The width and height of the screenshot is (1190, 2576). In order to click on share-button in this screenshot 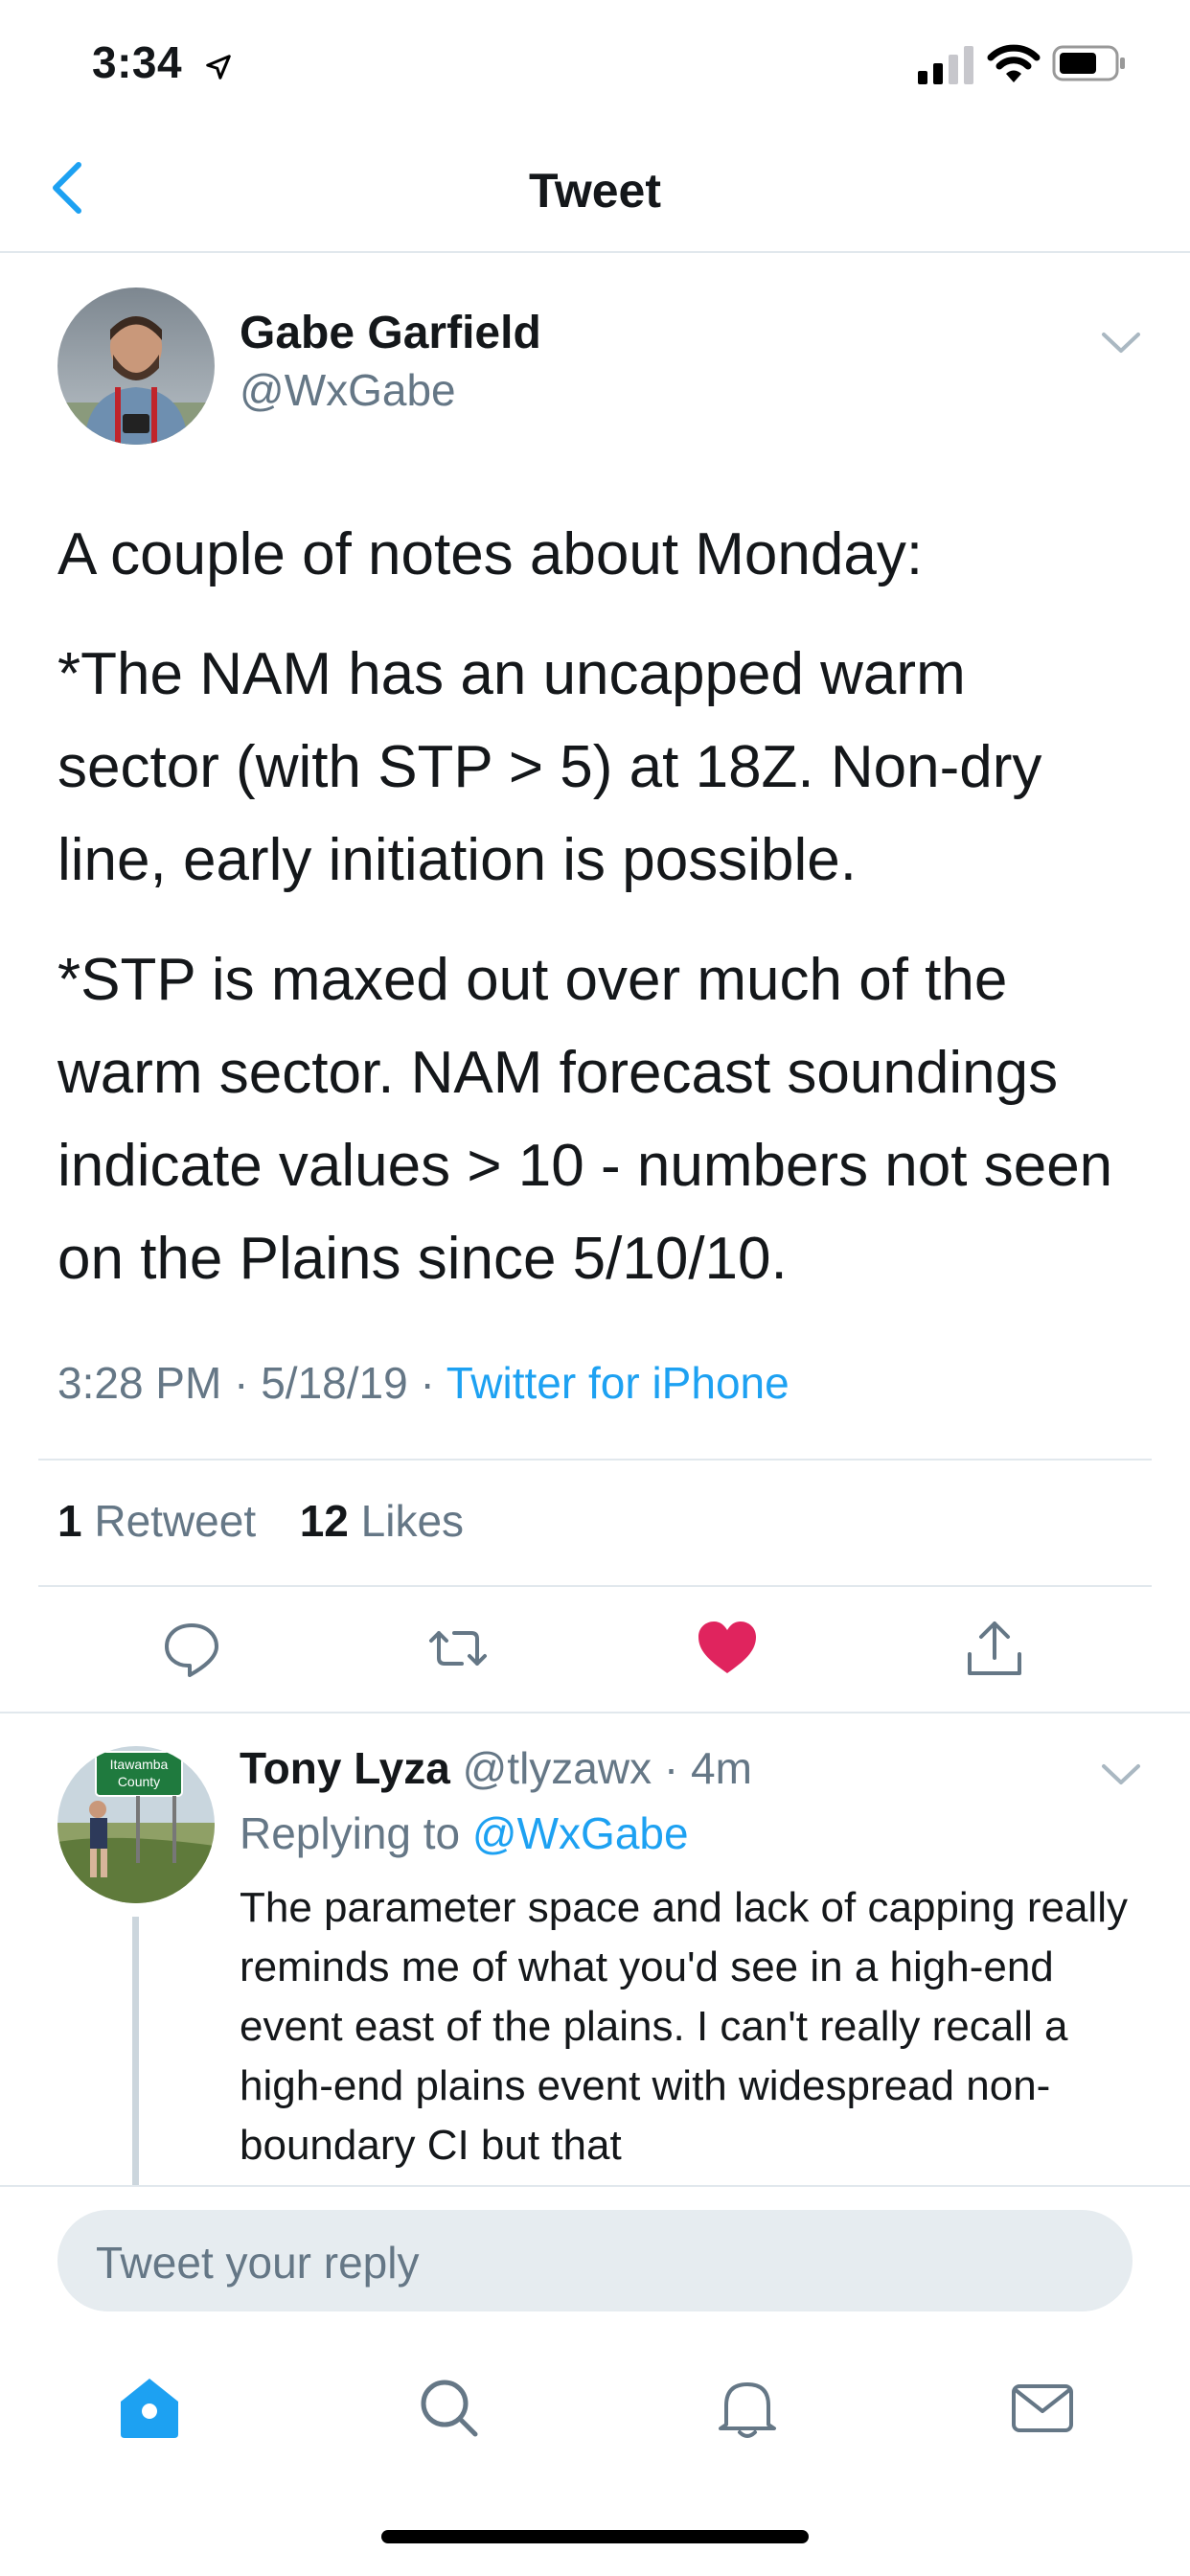, I will do `click(995, 1648)`.